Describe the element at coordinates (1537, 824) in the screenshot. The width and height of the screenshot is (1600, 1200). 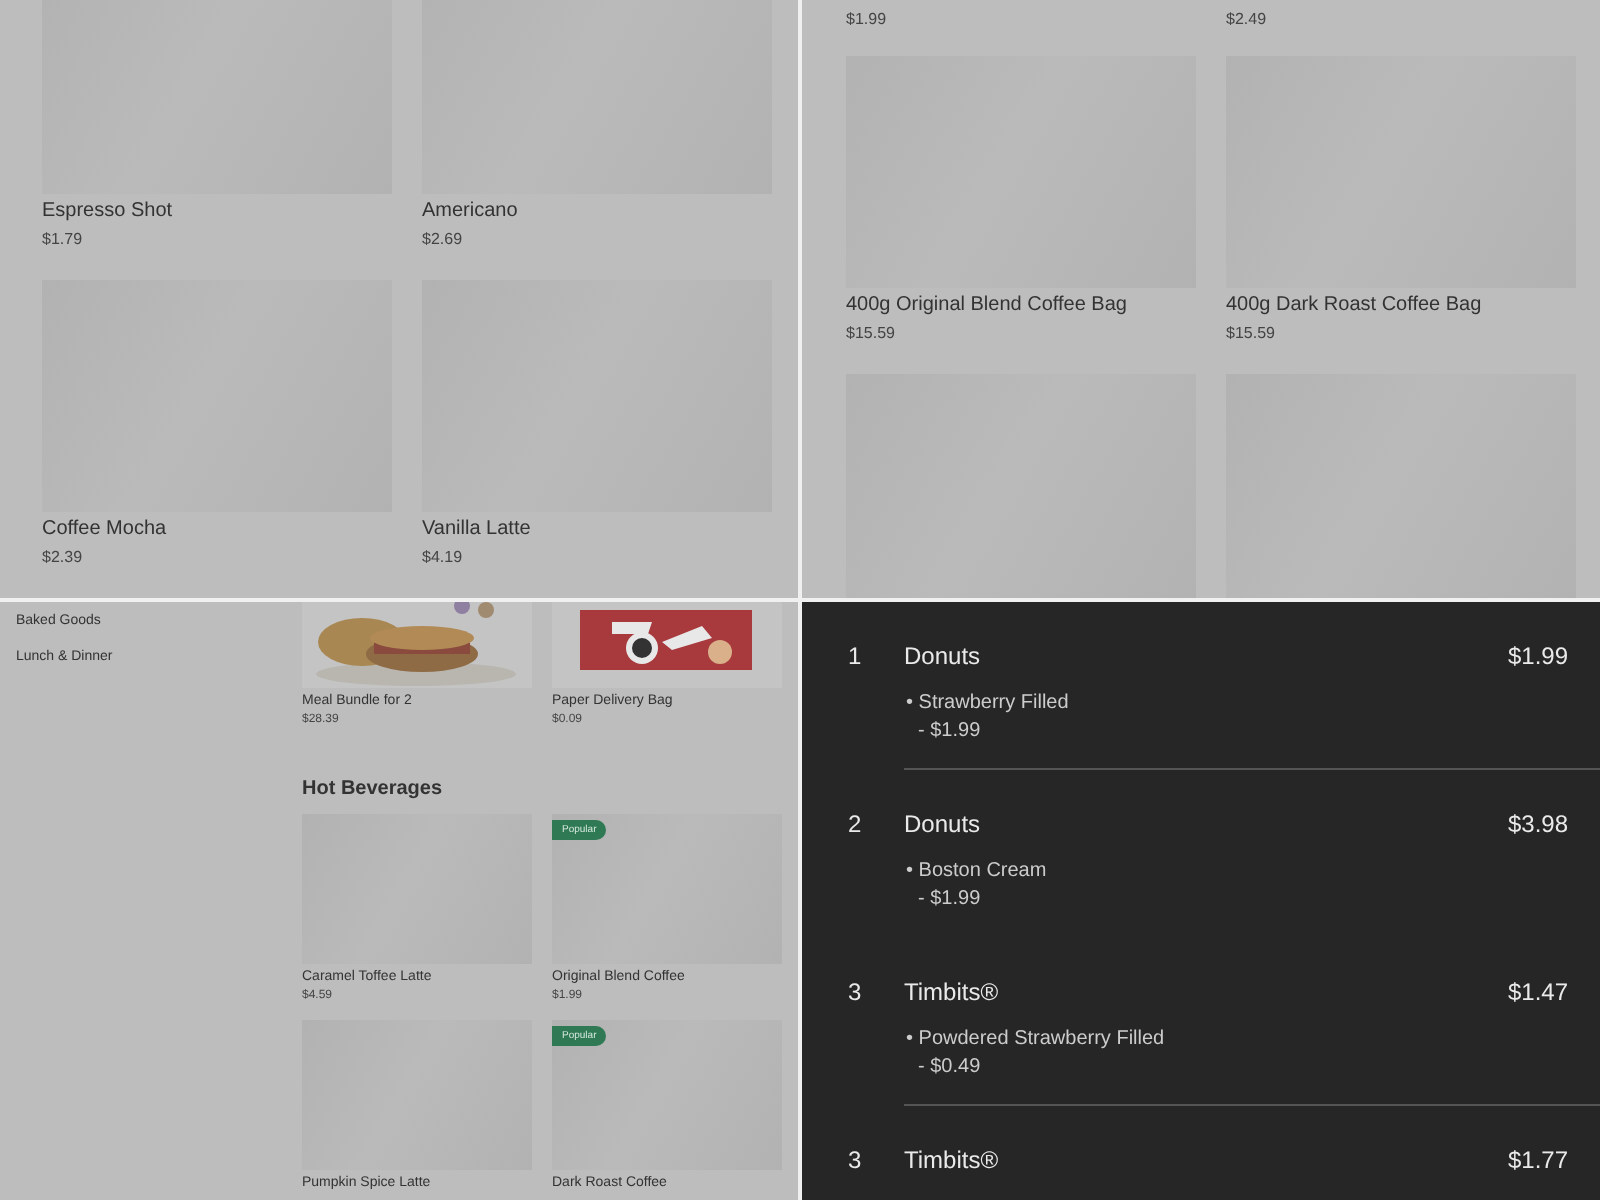
I see `order-item-price: $3.98` at that location.